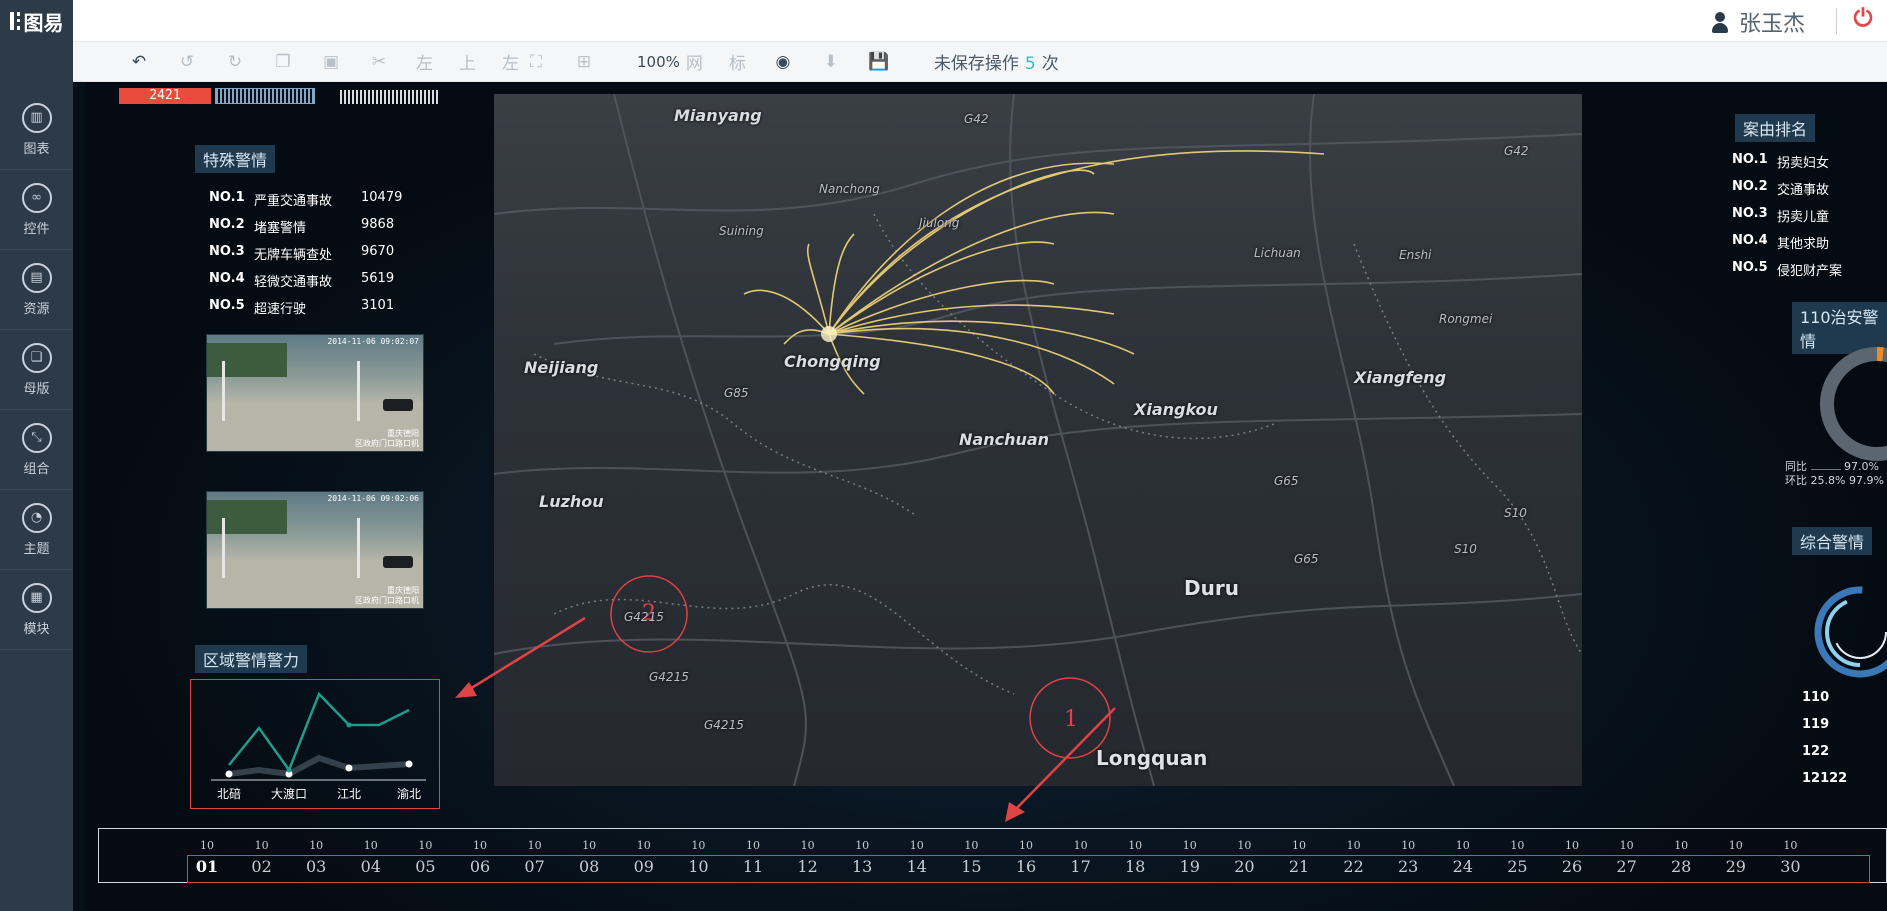 Image resolution: width=1887 pixels, height=911 pixels. Describe the element at coordinates (36, 530) in the screenshot. I see `sidebar-item-theme: ◔ 主题` at that location.